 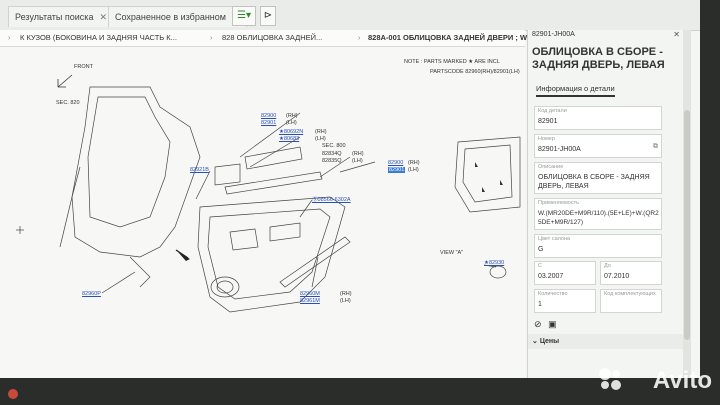 I want to click on quantity-field: Количество 1, so click(x=565, y=301).